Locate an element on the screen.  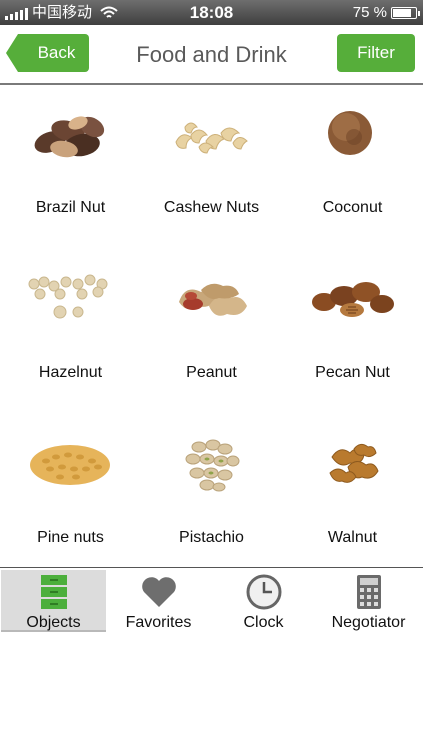
hazelnut-image is located at coordinates (68, 296).